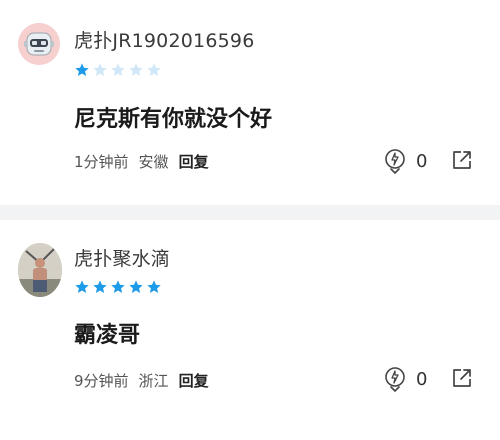 This screenshot has width=500, height=440. I want to click on avatar-photo-icon, so click(40, 270).